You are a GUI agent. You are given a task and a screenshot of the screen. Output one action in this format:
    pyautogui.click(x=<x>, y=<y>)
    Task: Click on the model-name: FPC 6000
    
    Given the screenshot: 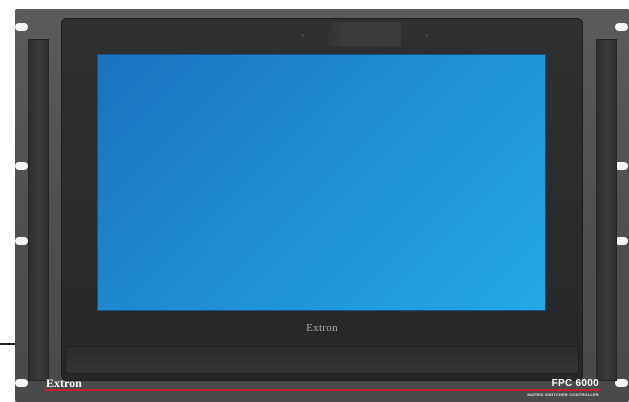 What is the action you would take?
    pyautogui.click(x=575, y=383)
    